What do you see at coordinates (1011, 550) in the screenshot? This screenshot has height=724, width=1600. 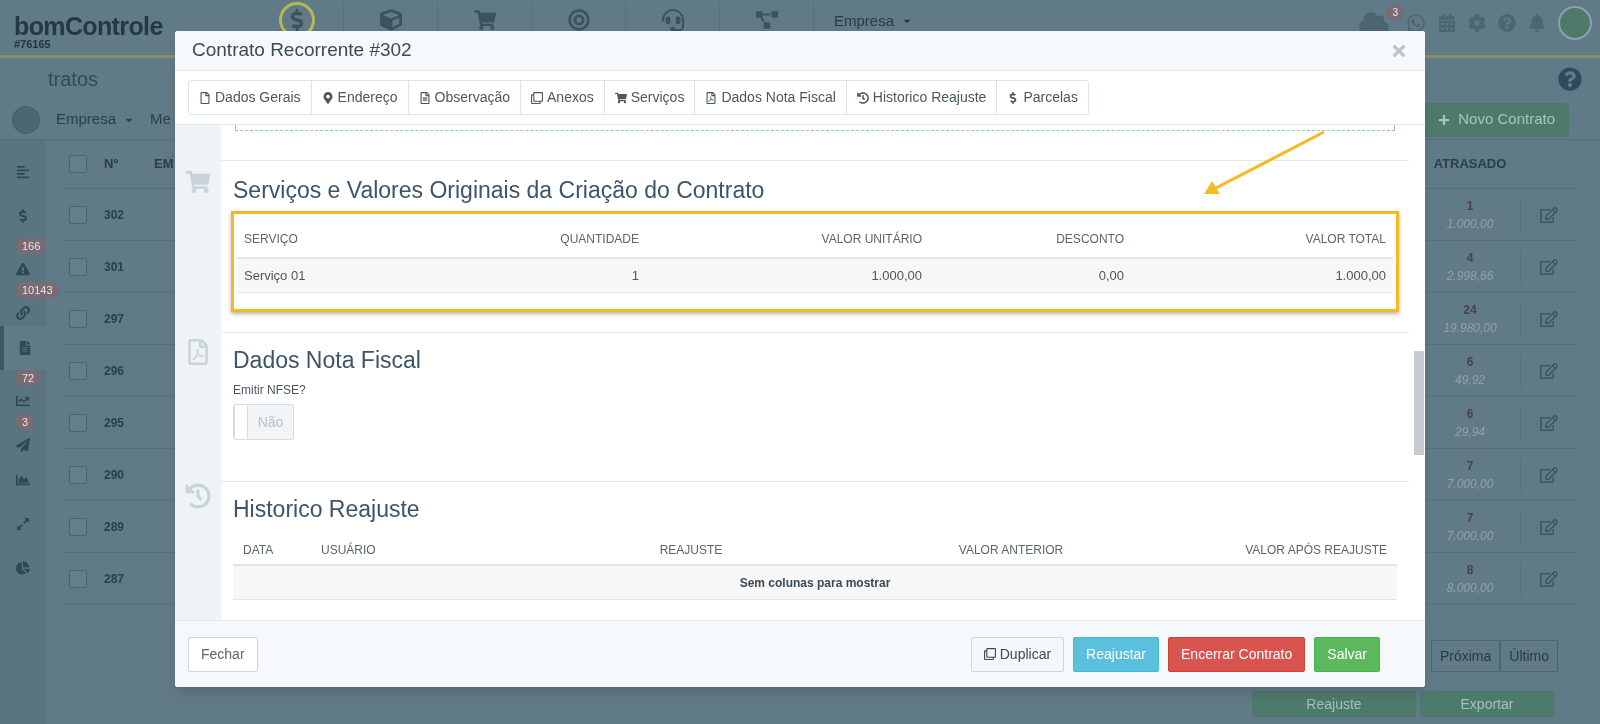 I see `column-header: VALOR ANTERIOR` at bounding box center [1011, 550].